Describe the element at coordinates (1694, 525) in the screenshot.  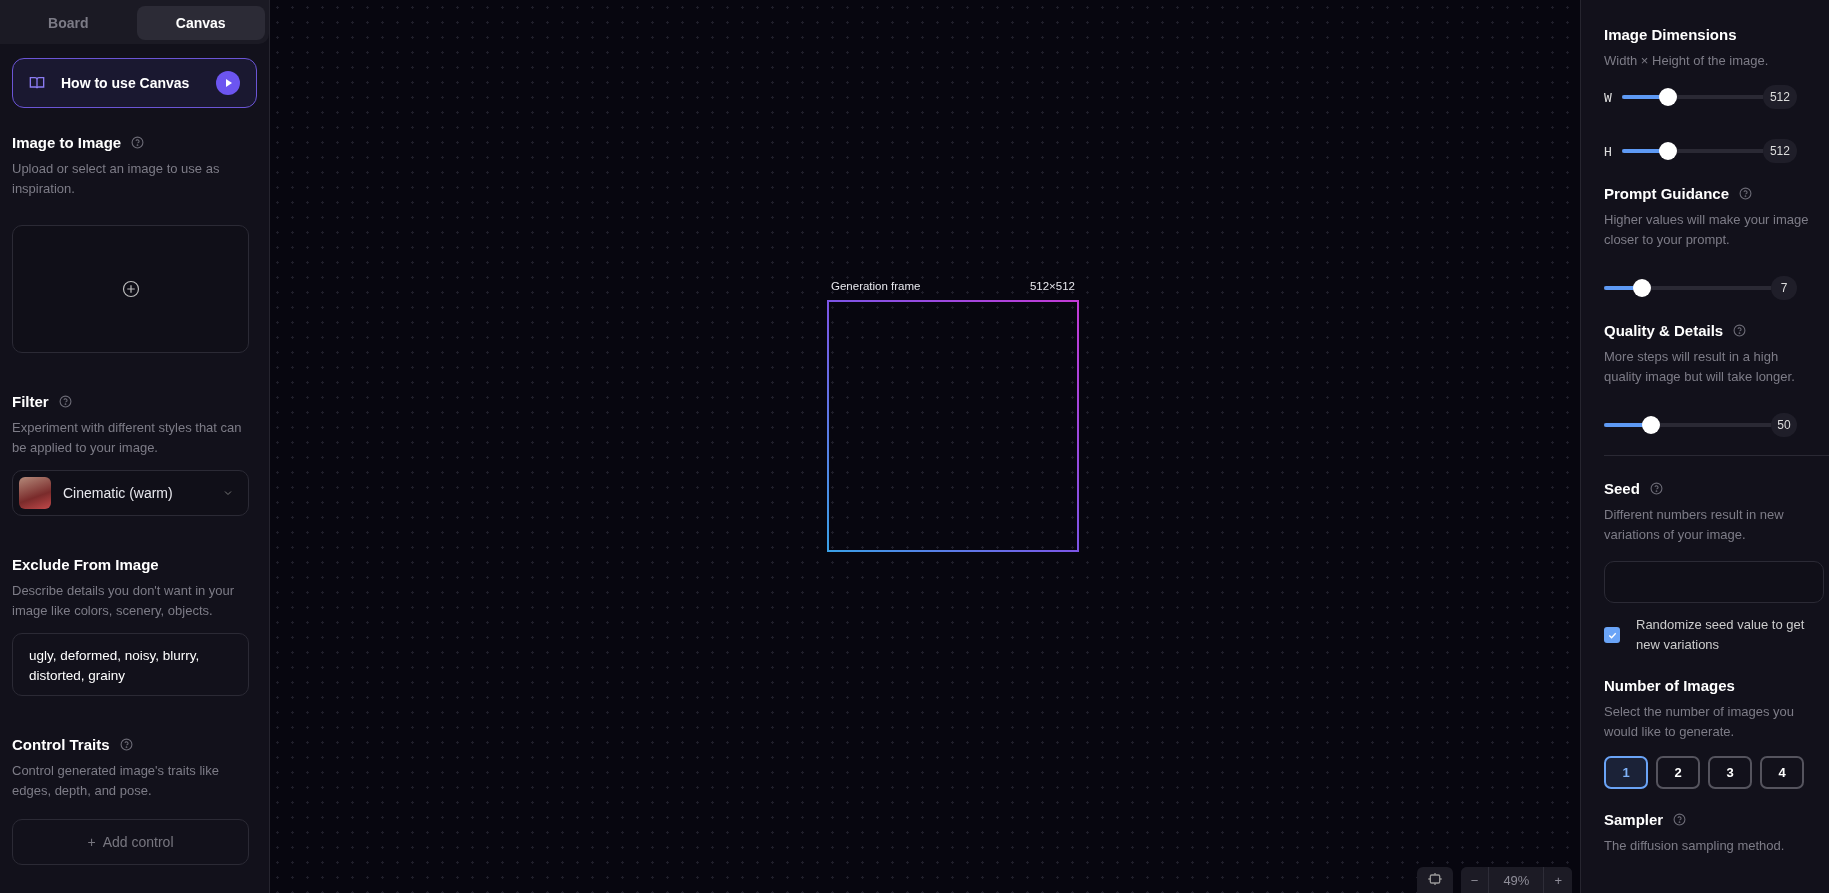
I see `section-description: Different numbers result in new variations of your image.` at that location.